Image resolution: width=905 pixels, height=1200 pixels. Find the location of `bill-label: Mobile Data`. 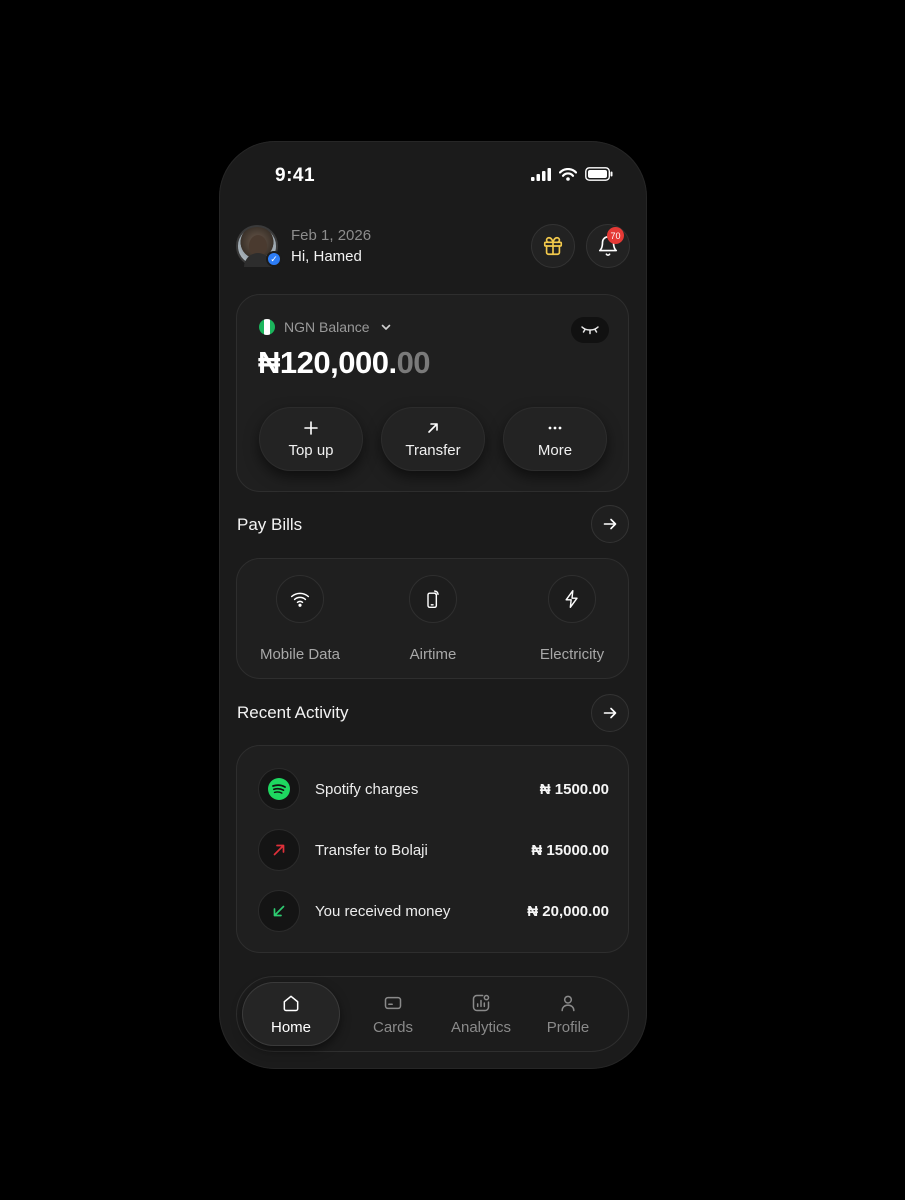

bill-label: Mobile Data is located at coordinates (300, 654).